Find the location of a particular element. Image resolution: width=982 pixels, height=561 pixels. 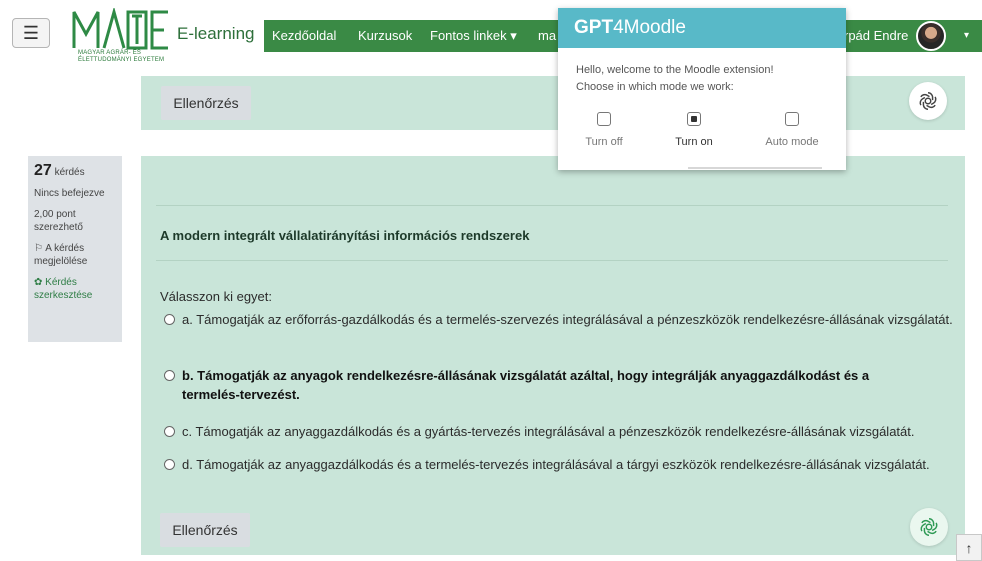

mode-turn-off-label: Turn off is located at coordinates (604, 142).